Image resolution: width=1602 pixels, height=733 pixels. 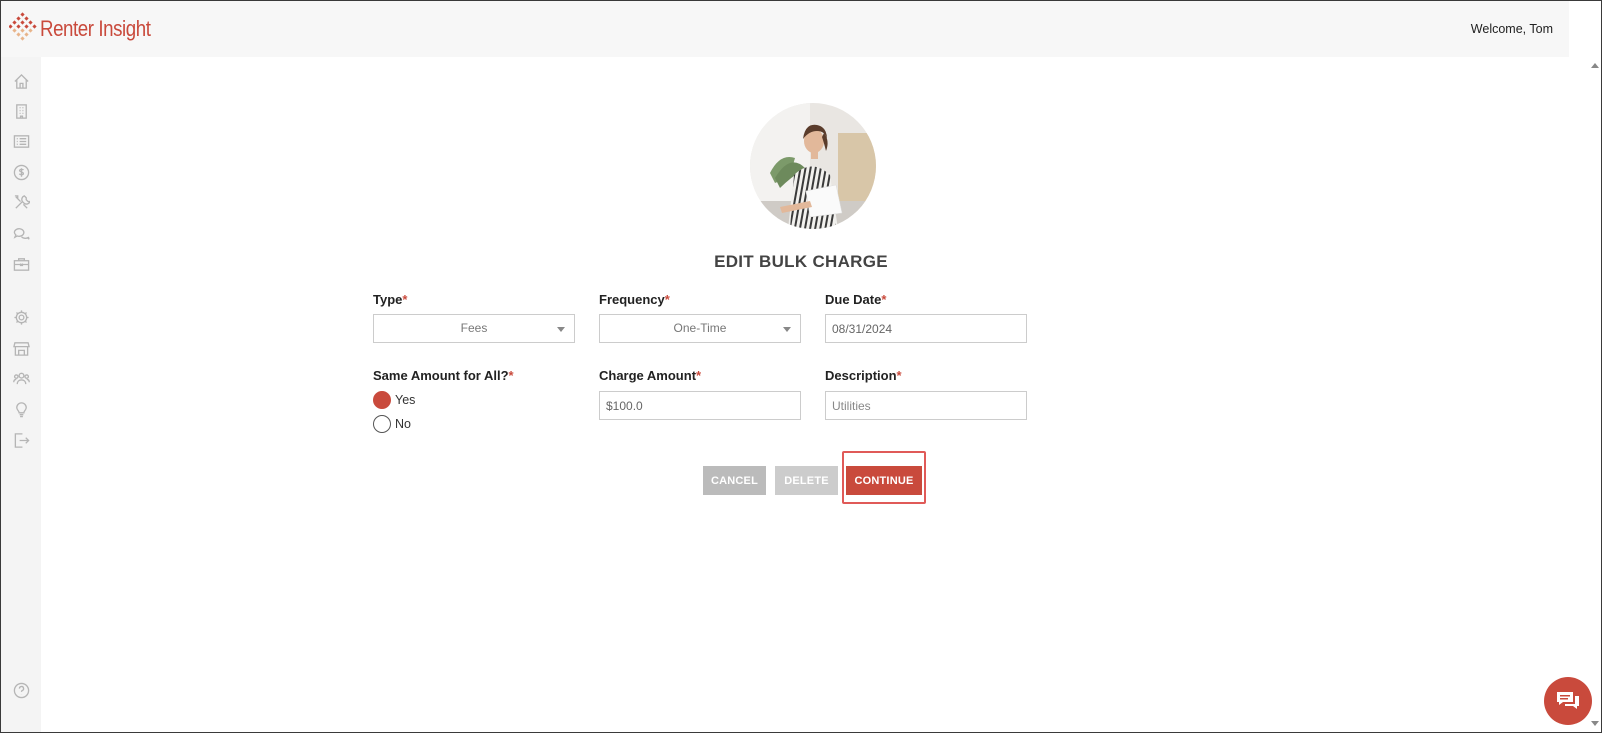 I want to click on radio-no: No, so click(x=392, y=424).